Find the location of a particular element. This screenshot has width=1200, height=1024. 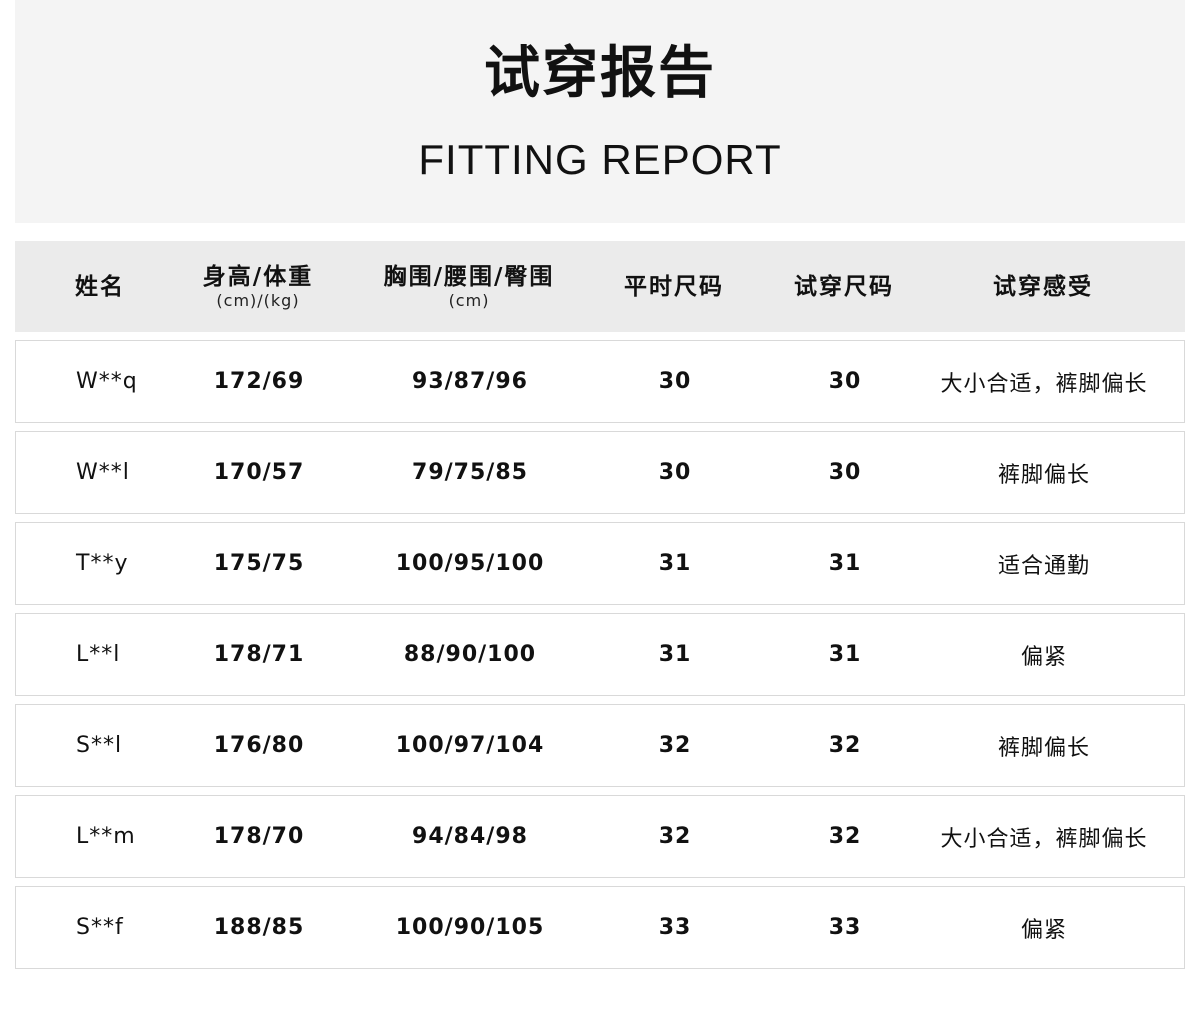

cell-measurements: 88/90/100 is located at coordinates (470, 654).